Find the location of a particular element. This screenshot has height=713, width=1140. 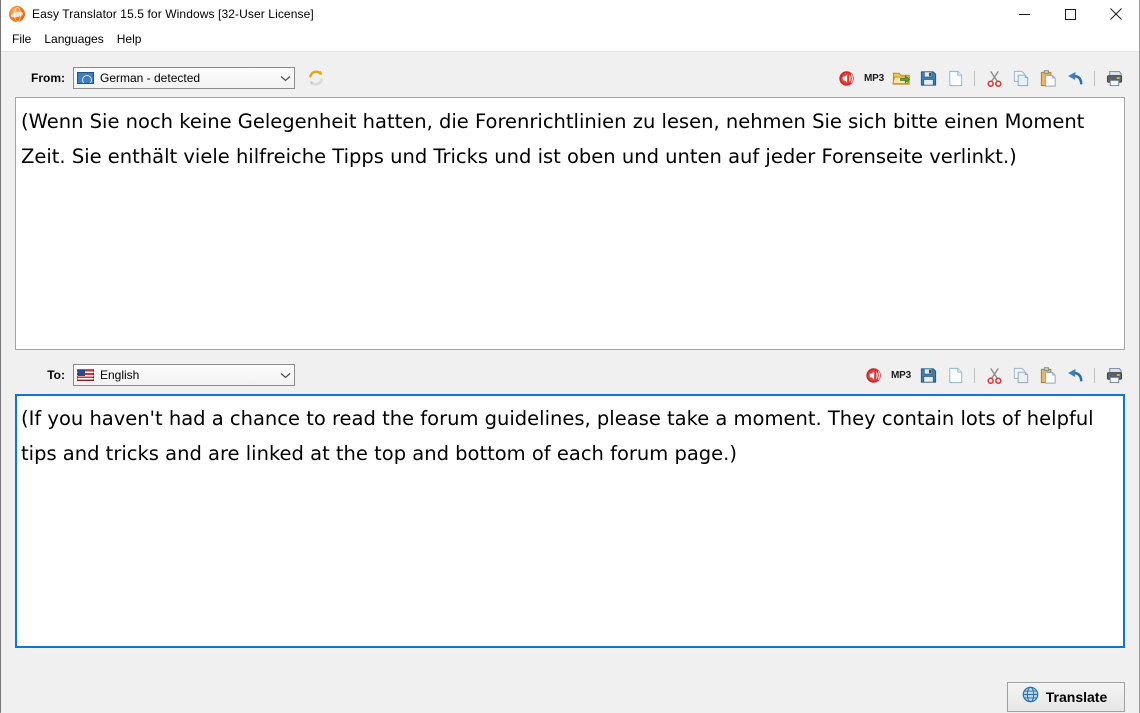

menu-item-file: File is located at coordinates (24, 39).